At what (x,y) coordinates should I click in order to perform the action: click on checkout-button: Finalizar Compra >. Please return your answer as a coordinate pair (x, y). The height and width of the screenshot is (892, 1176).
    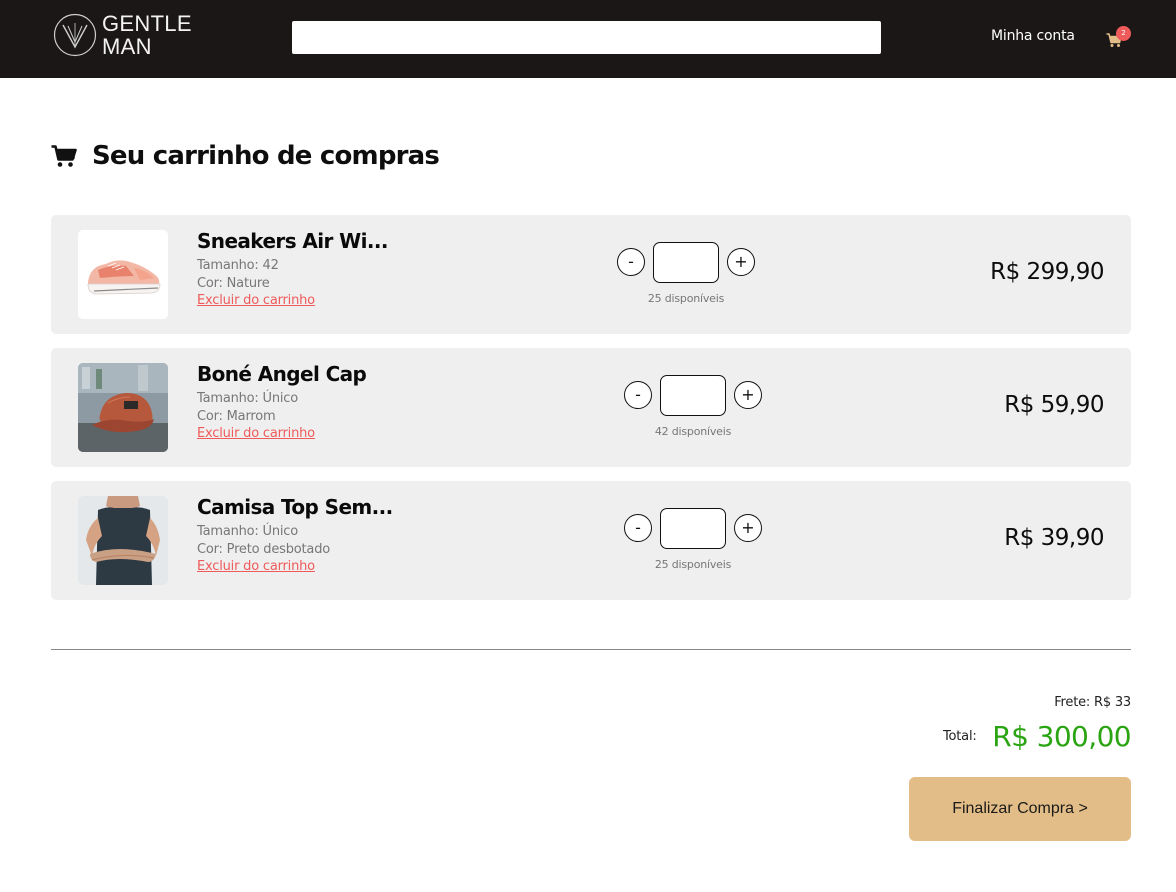
    Looking at the image, I should click on (1020, 809).